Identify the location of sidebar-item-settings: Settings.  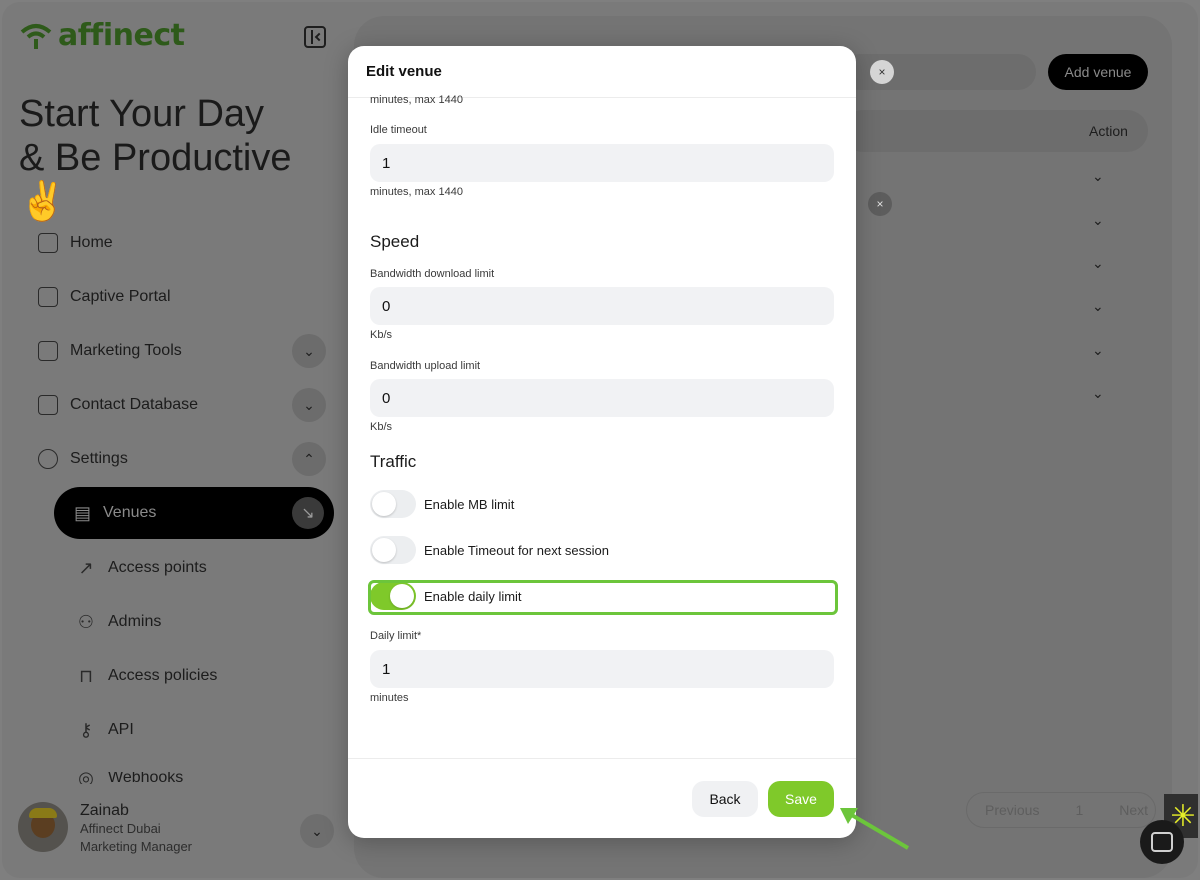
(83, 459).